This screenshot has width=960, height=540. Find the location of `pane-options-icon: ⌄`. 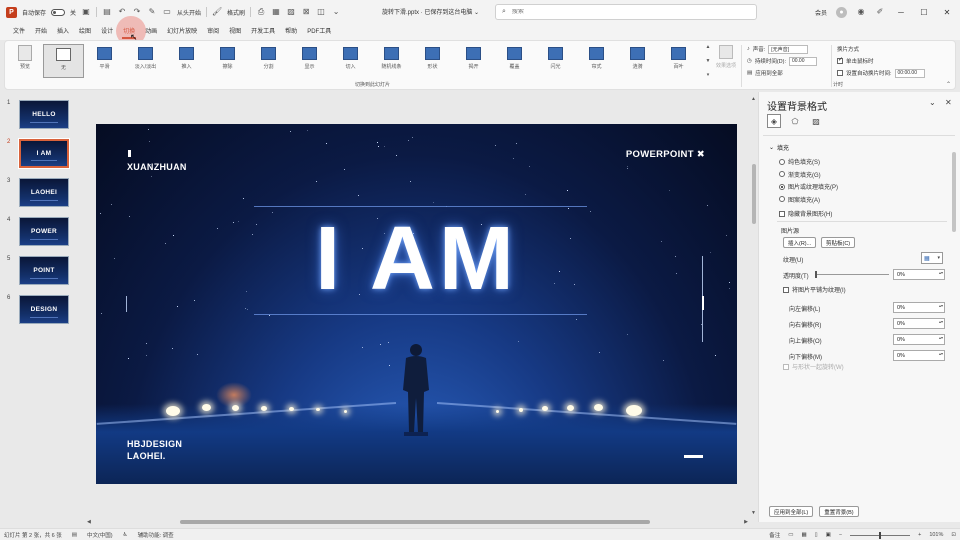

pane-options-icon: ⌄ is located at coordinates (932, 102).